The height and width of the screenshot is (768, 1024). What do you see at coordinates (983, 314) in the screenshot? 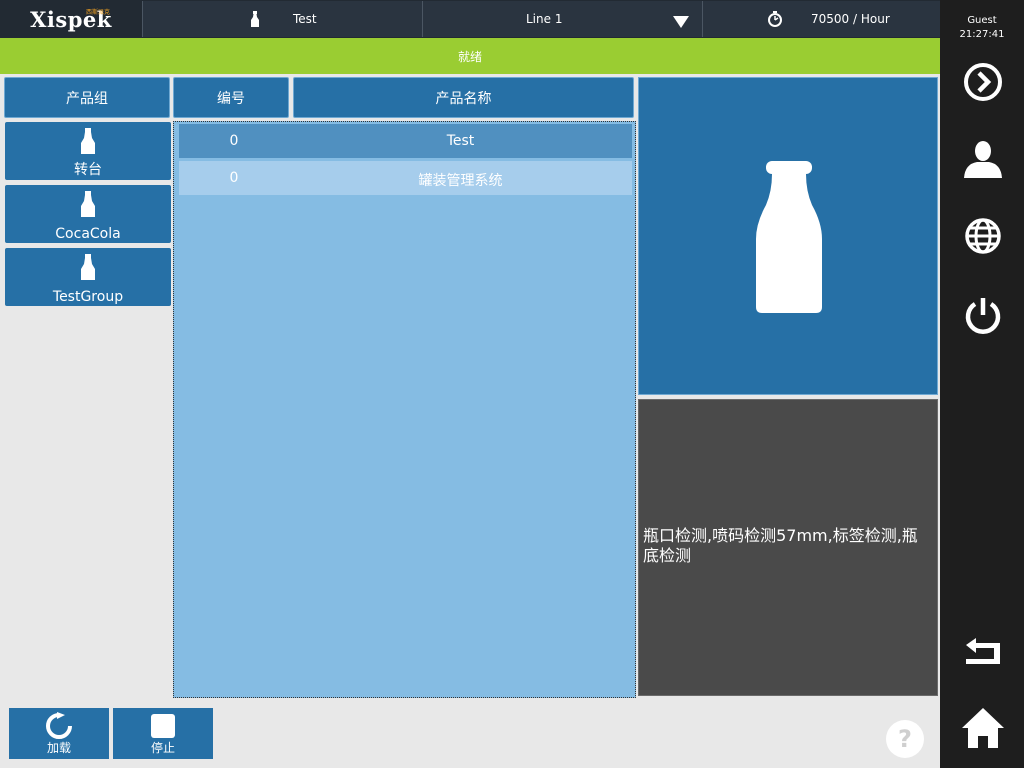
I see `power-icon` at bounding box center [983, 314].